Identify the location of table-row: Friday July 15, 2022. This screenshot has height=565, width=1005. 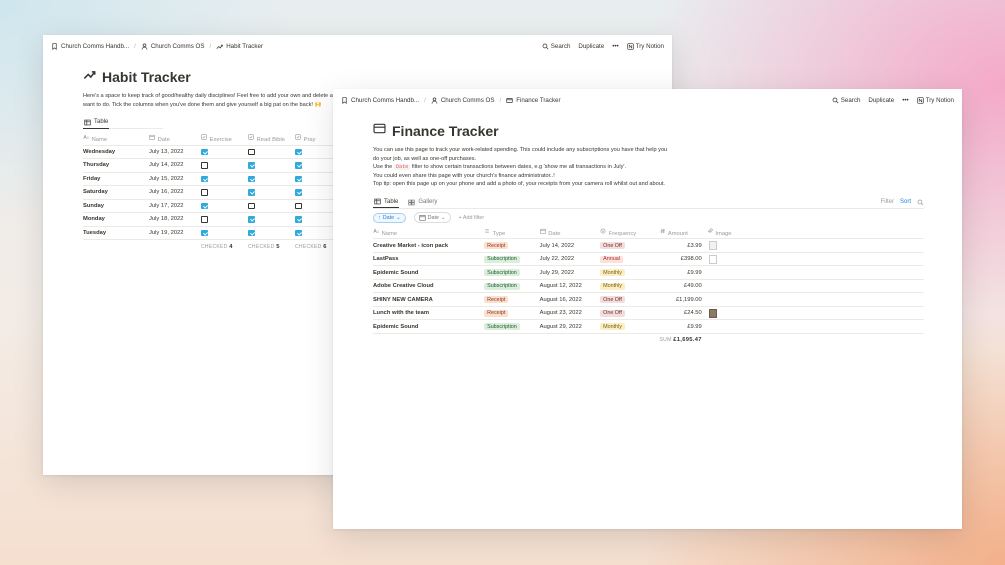
(212, 179).